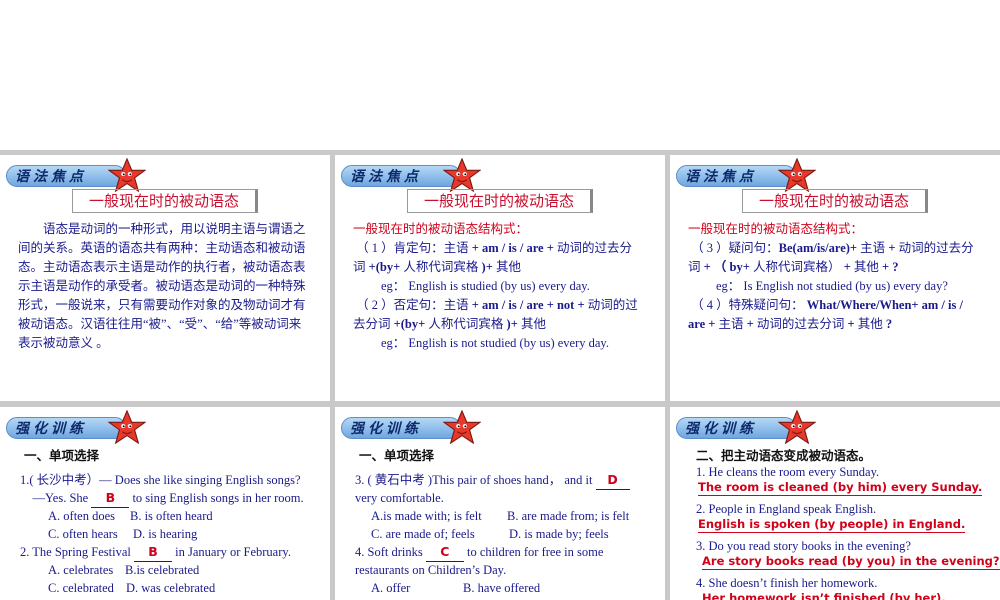 The image size is (1000, 600). Describe the element at coordinates (399, 498) in the screenshot. I see `question-text: very comfortable.` at that location.